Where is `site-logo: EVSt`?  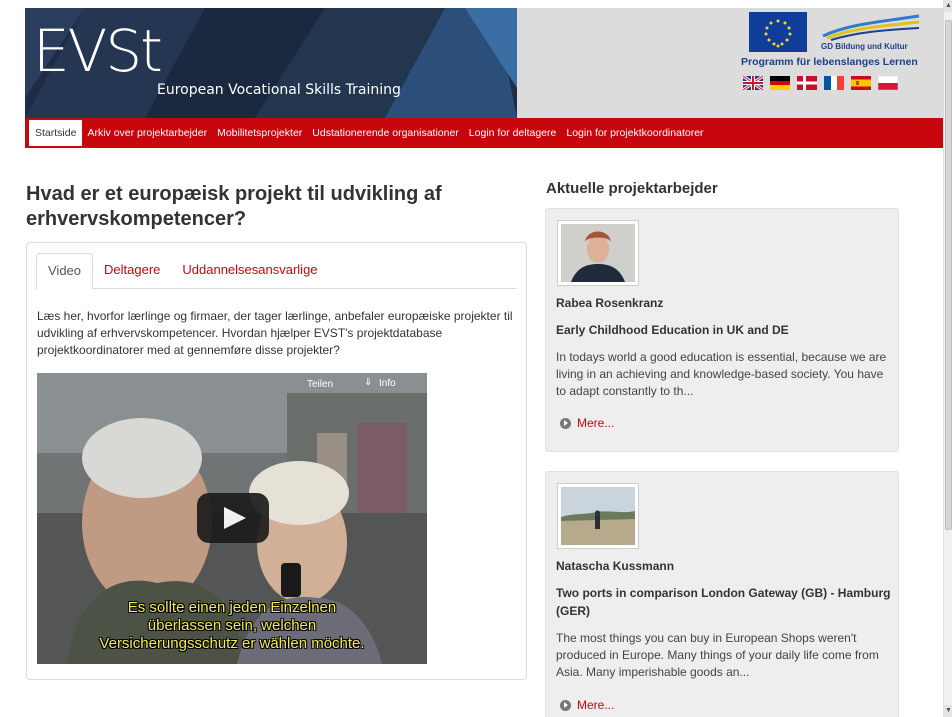
site-logo: EVSt is located at coordinates (98, 51).